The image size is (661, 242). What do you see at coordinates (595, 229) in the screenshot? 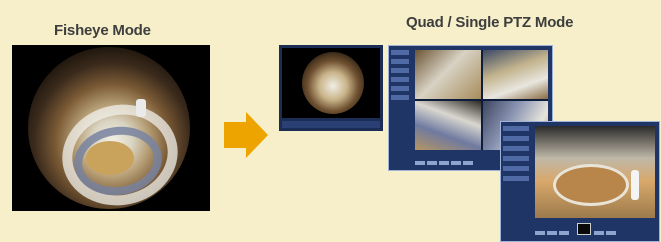
I see `single-controls` at bounding box center [595, 229].